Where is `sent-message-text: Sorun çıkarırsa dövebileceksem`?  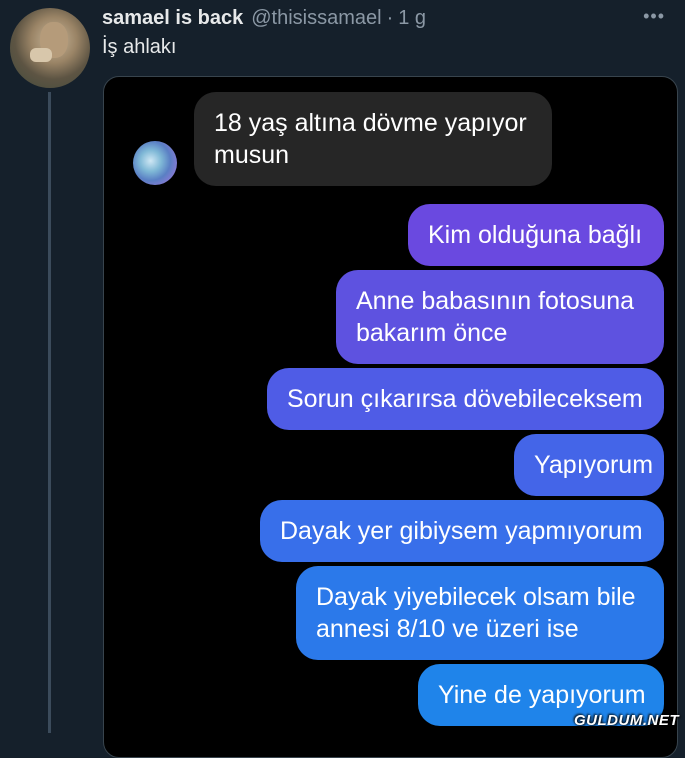
sent-message-text: Sorun çıkarırsa dövebileceksem is located at coordinates (465, 399).